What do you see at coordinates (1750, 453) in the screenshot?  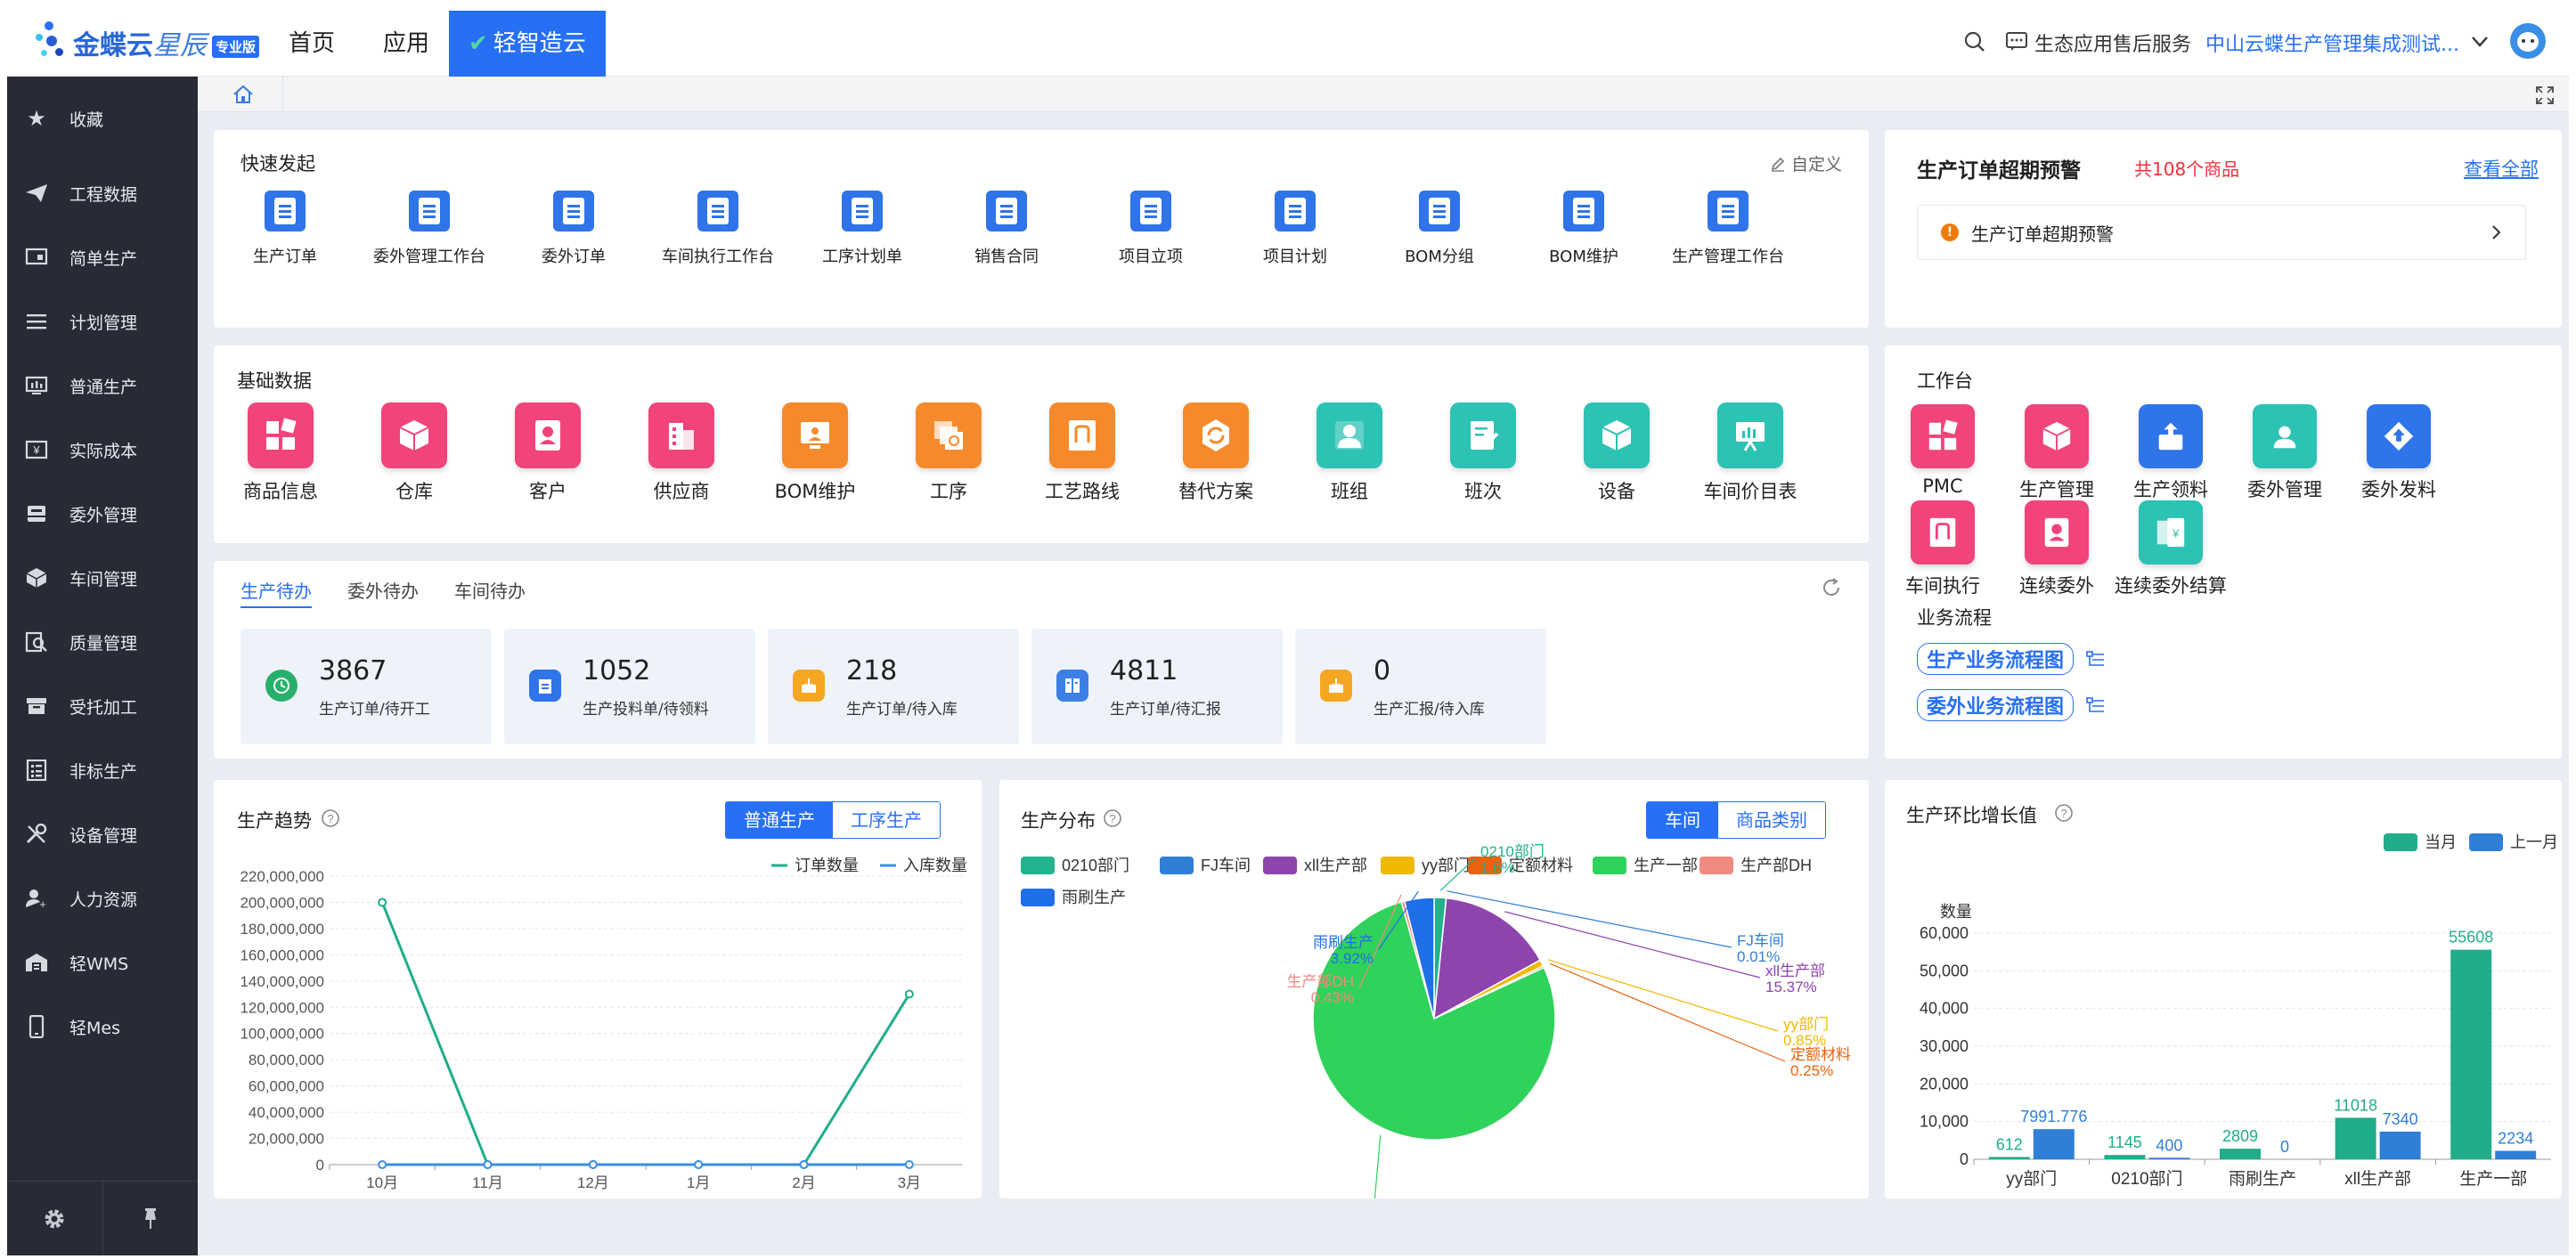 I see `basic-item-price-list: 车间价目表` at bounding box center [1750, 453].